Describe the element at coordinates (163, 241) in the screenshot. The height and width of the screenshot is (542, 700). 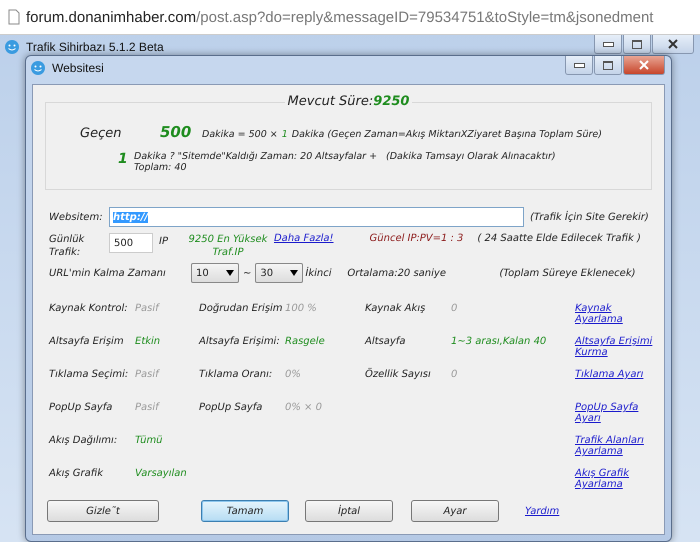
I see `ip-label: IP` at that location.